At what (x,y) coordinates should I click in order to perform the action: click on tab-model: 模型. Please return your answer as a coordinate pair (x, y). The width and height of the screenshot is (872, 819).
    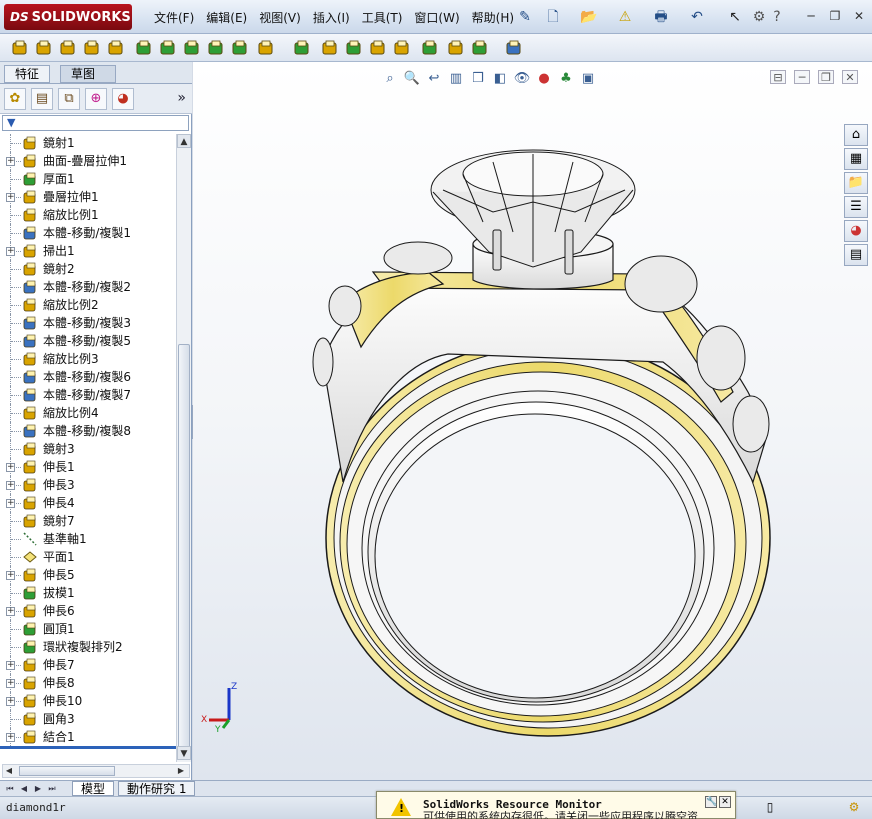
    Looking at the image, I should click on (93, 788).